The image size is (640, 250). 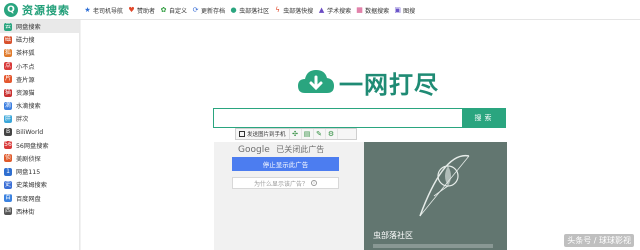 I want to click on detective-icon: 侦, so click(x=8, y=158).